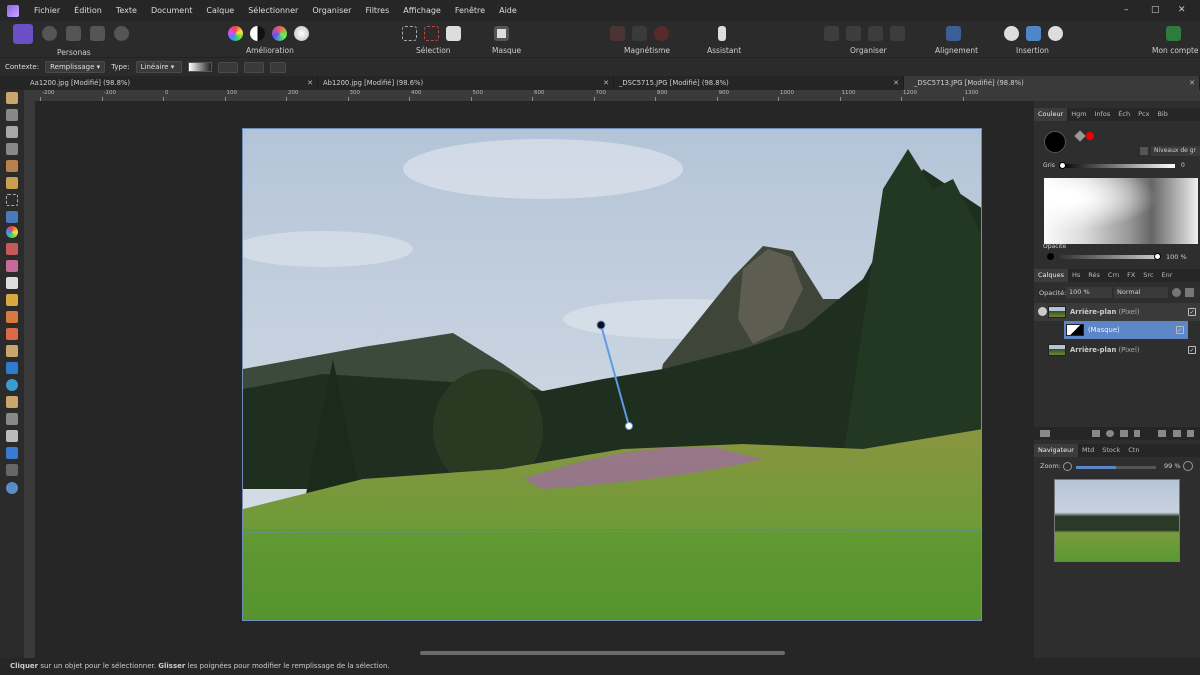 The height and width of the screenshot is (675, 1200). I want to click on menu-aide: Aide, so click(508, 10).